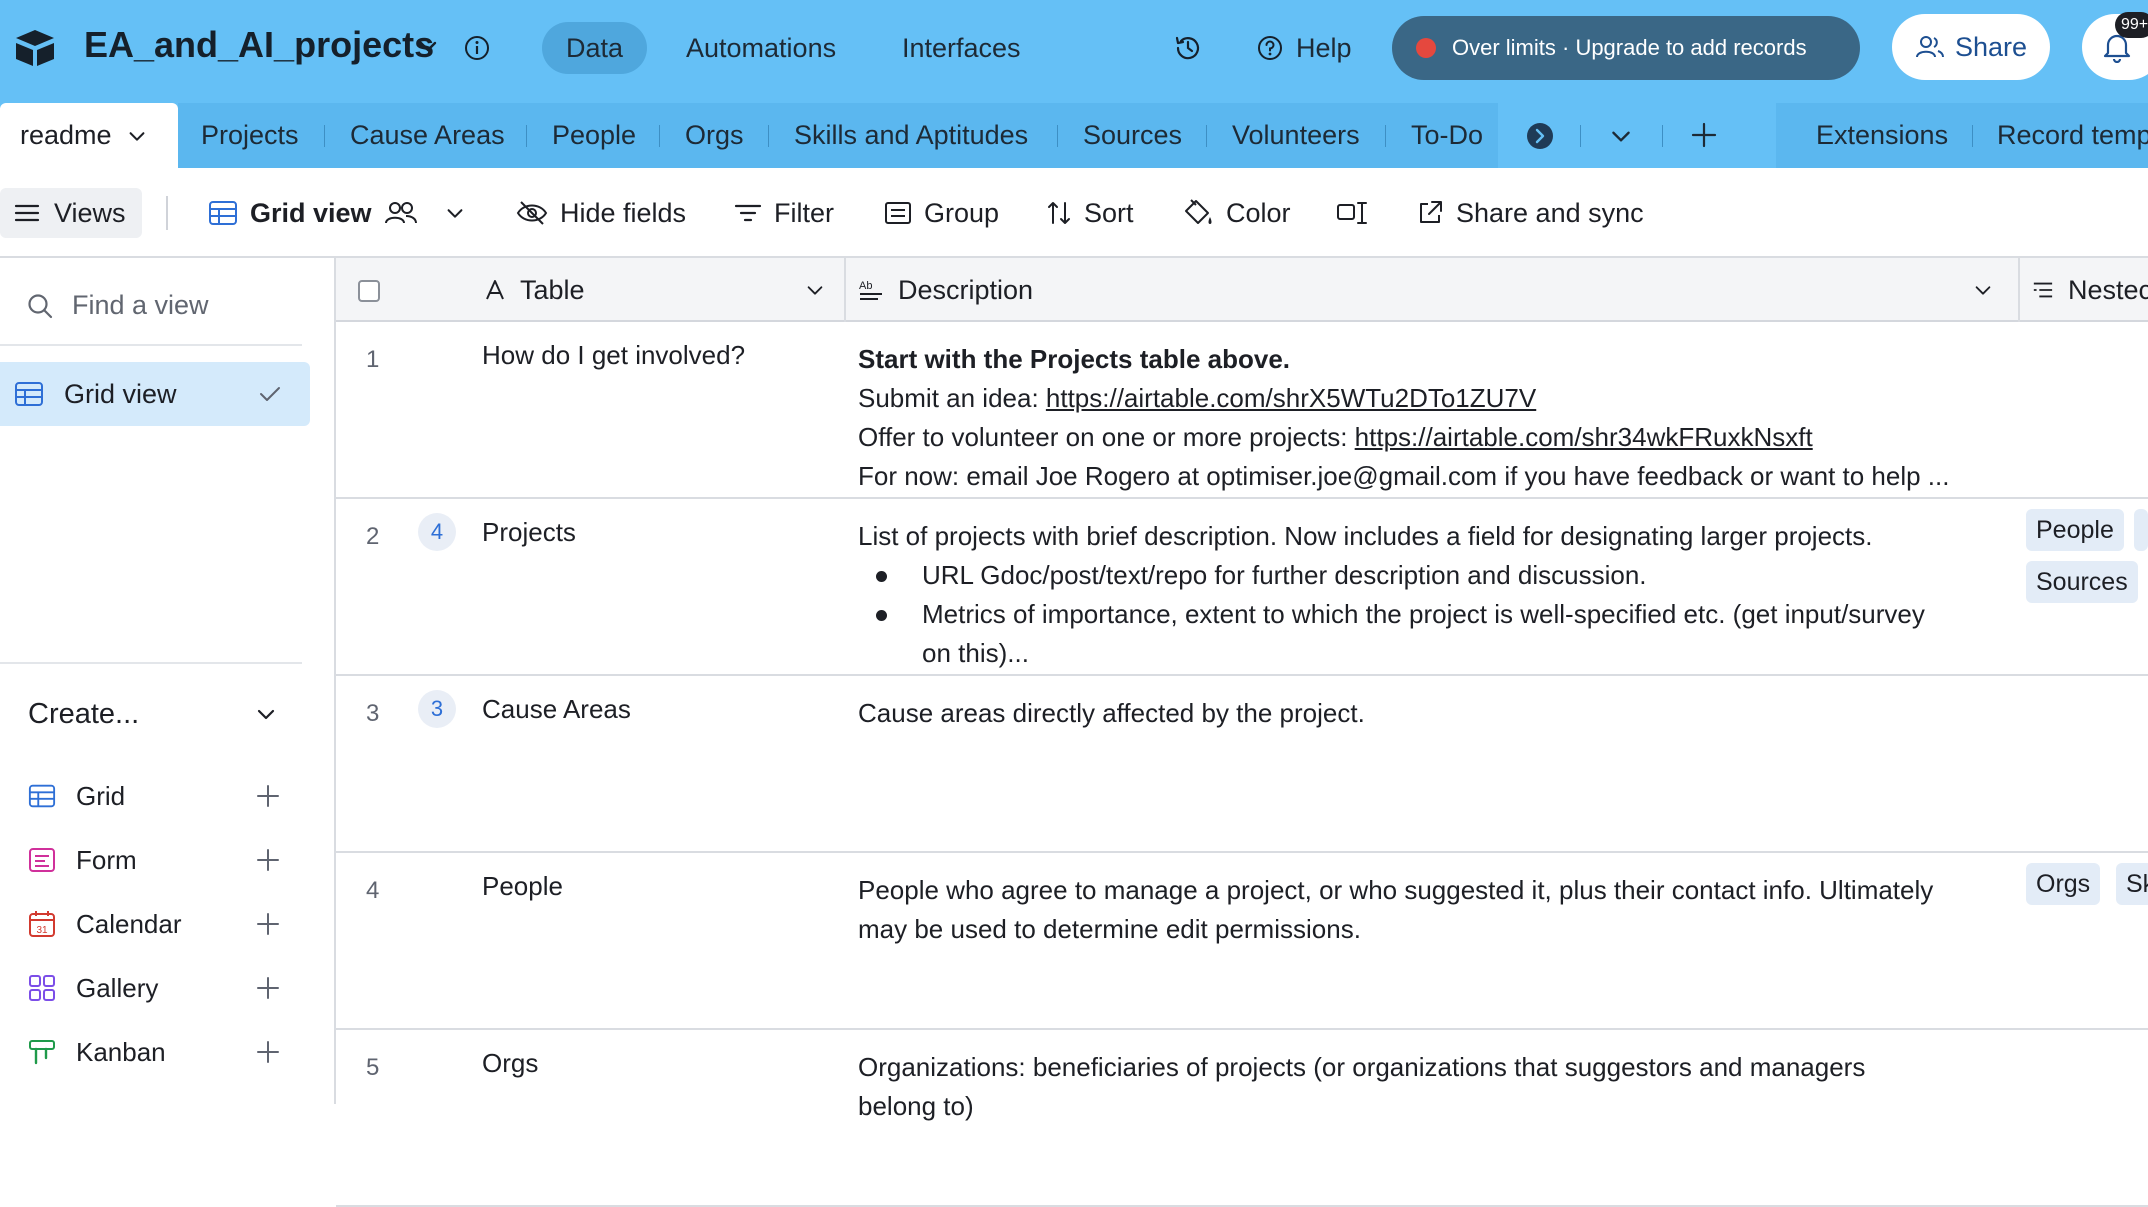  What do you see at coordinates (961, 48) in the screenshot?
I see `nav-interfaces: Interfaces` at bounding box center [961, 48].